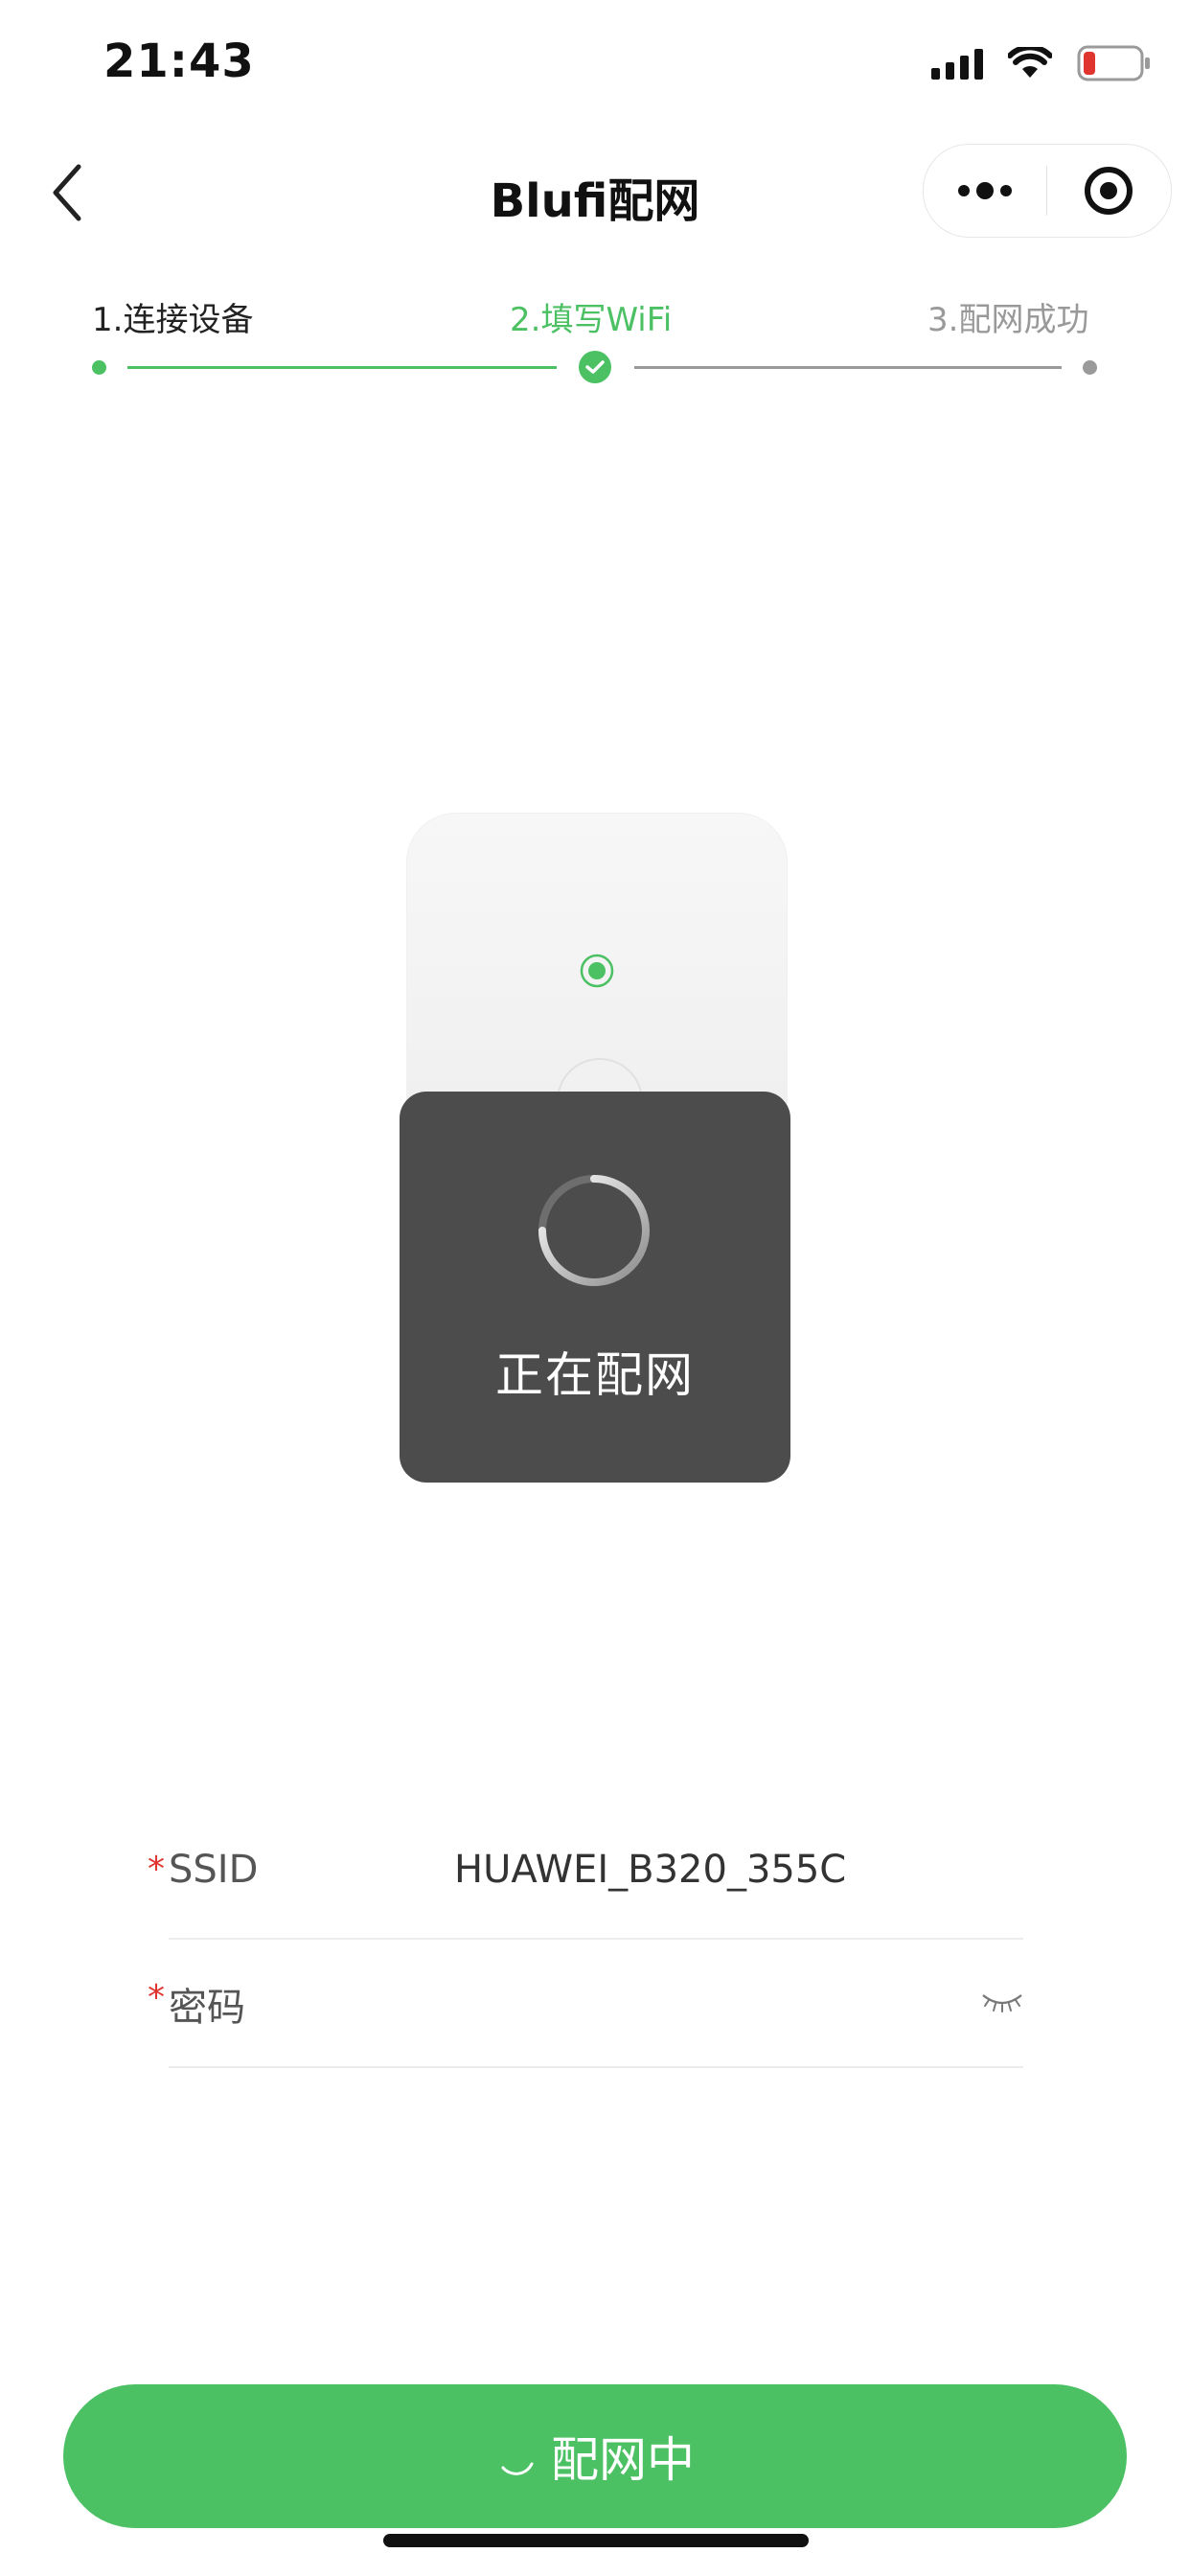 This screenshot has height=2576, width=1190. What do you see at coordinates (207, 2008) in the screenshot?
I see `password-label: 密码` at bounding box center [207, 2008].